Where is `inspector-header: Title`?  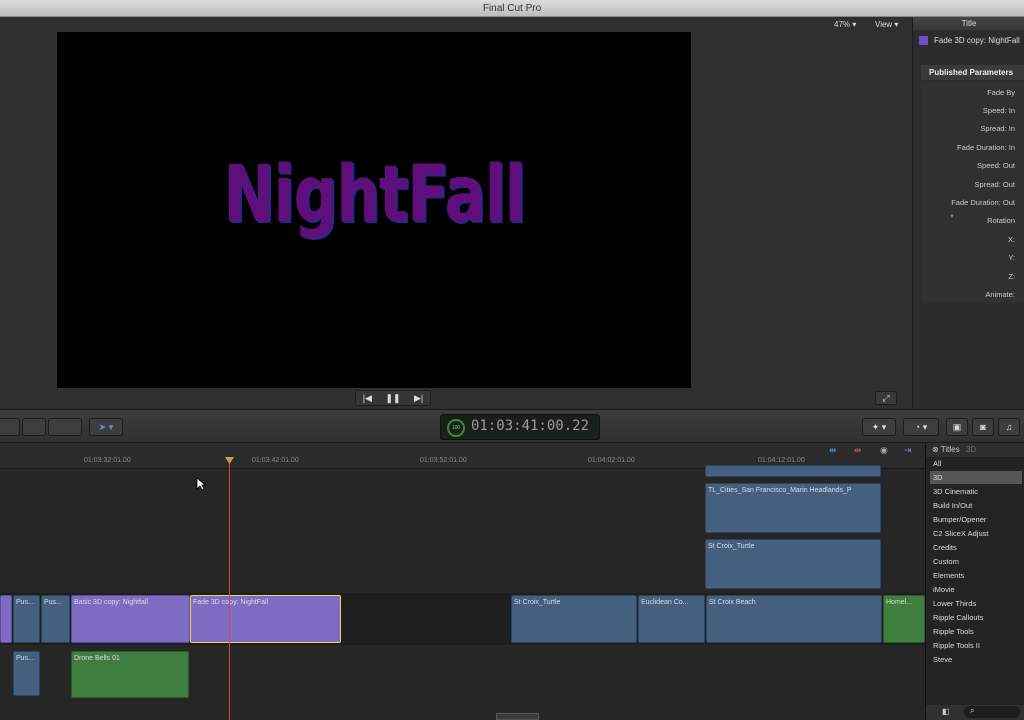
inspector-header: Title is located at coordinates (968, 23).